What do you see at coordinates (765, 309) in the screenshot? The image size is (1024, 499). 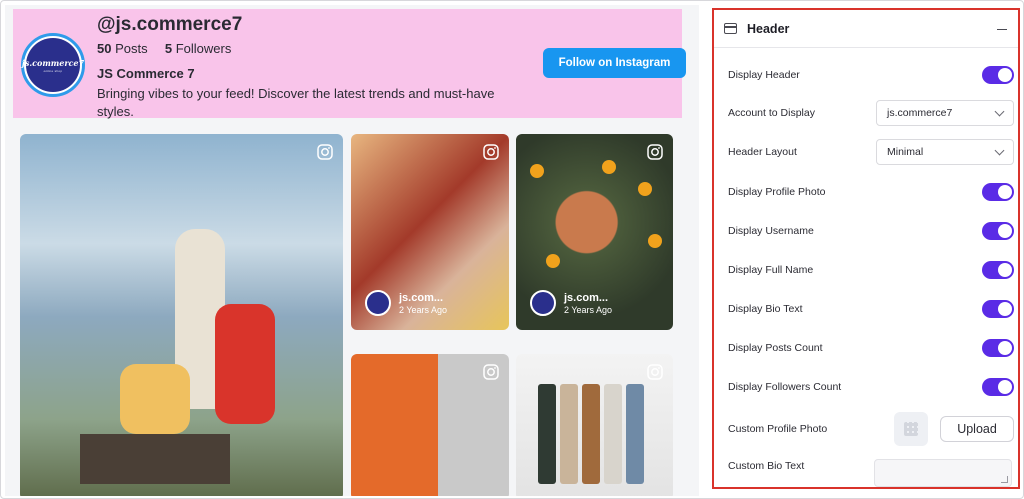 I see `setting-label: Display Bio Text` at bounding box center [765, 309].